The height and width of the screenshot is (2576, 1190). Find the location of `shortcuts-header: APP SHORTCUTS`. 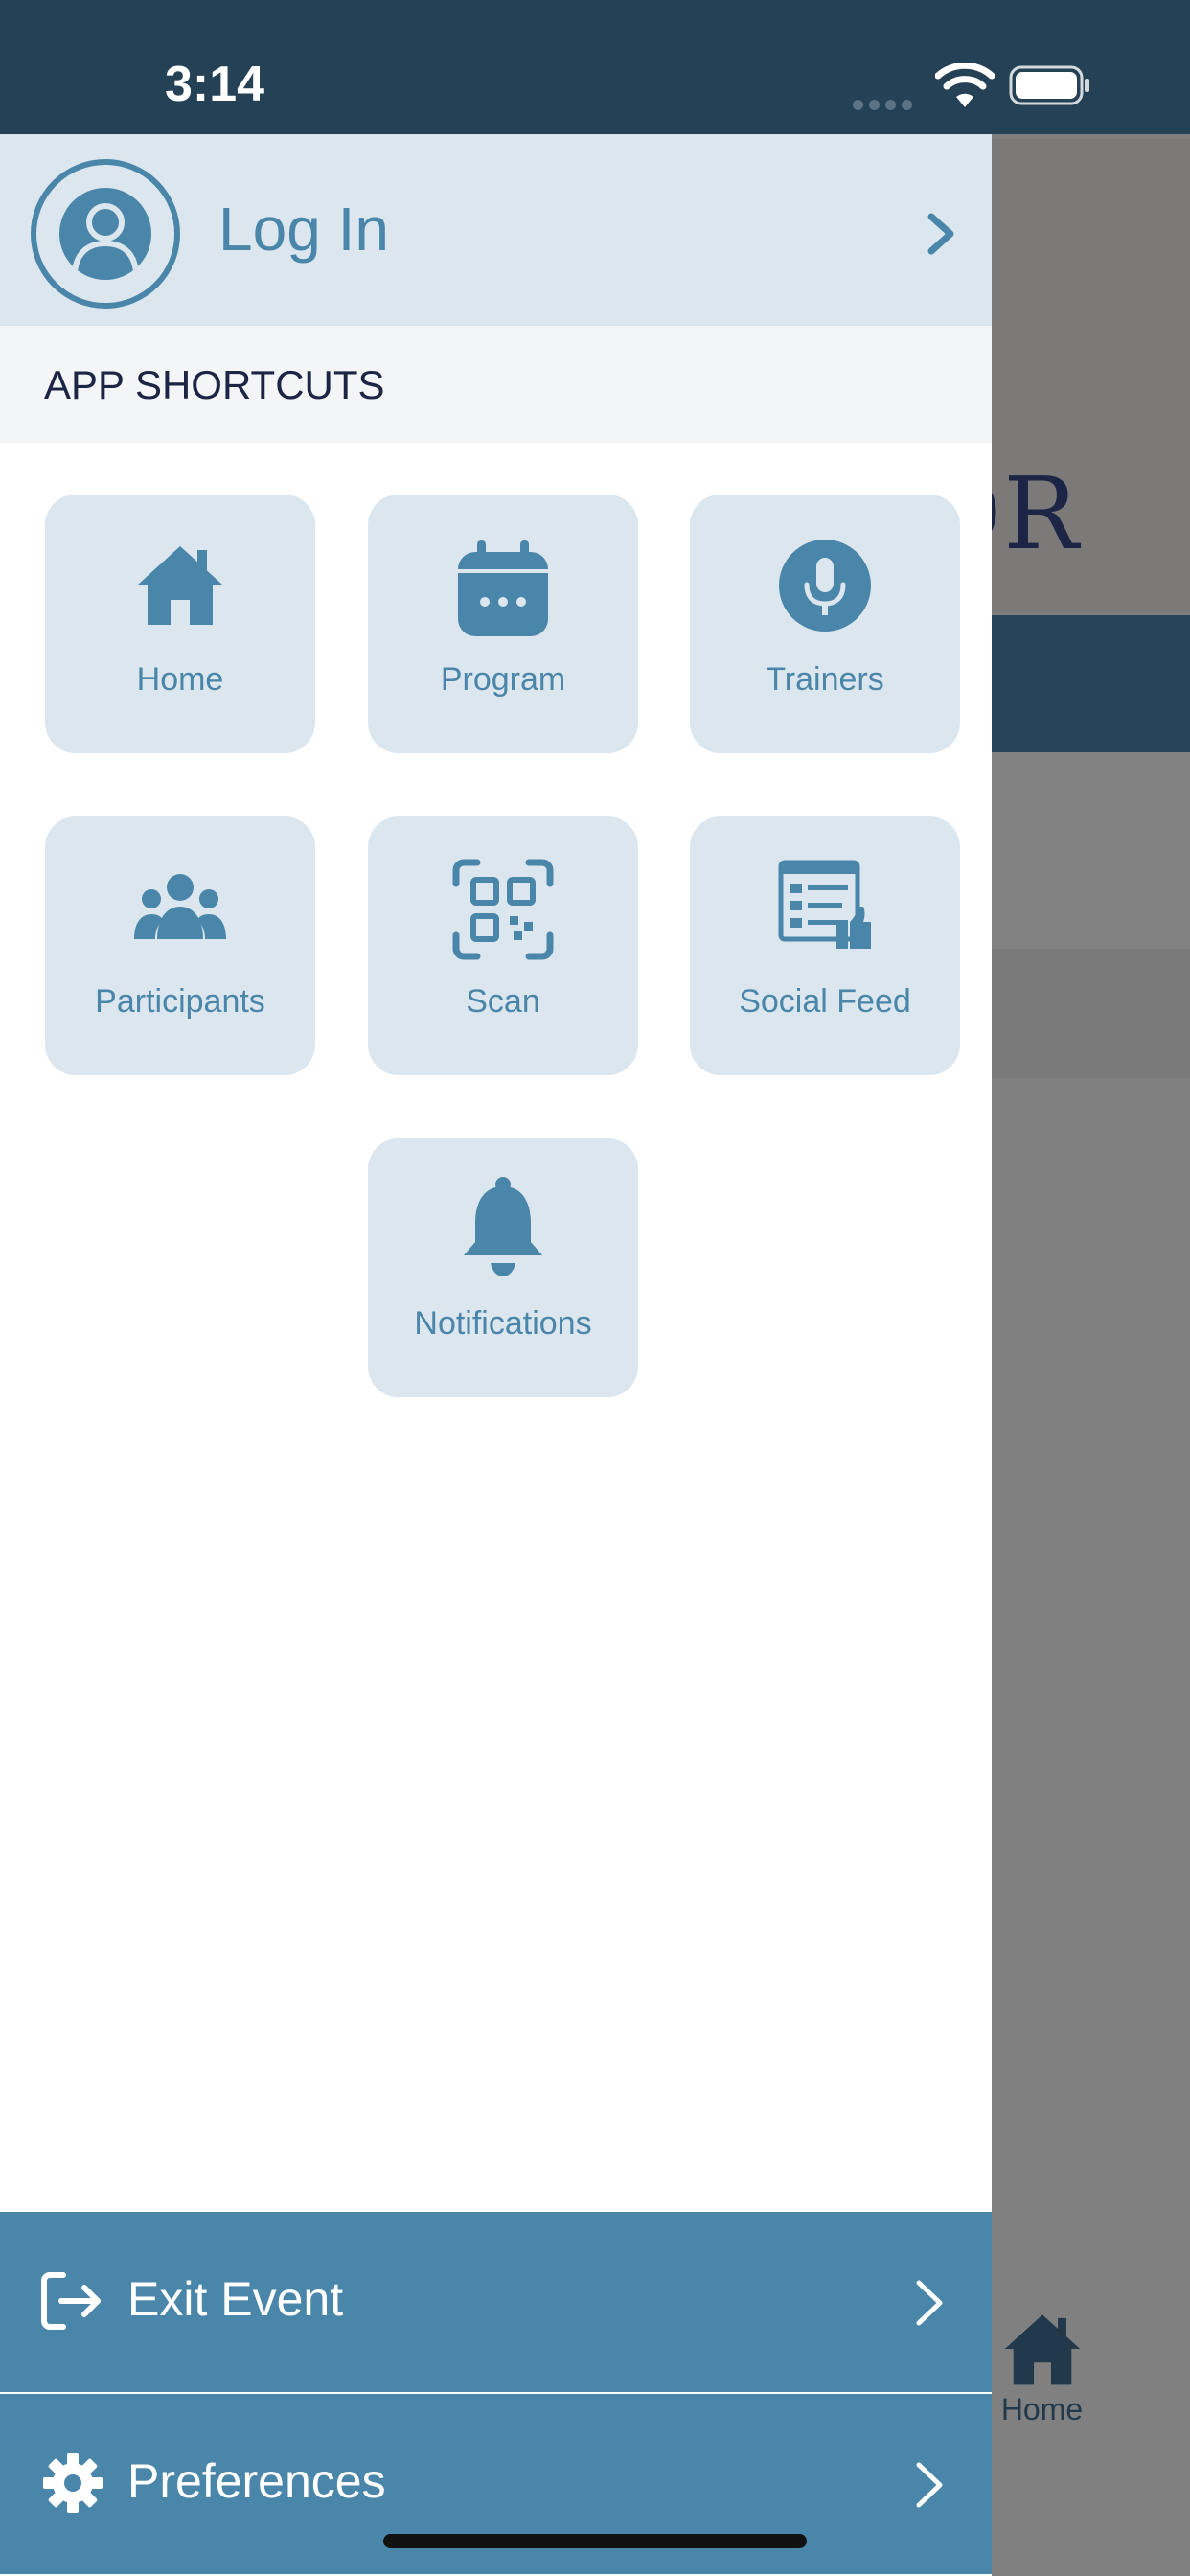

shortcuts-header: APP SHORTCUTS is located at coordinates (496, 384).